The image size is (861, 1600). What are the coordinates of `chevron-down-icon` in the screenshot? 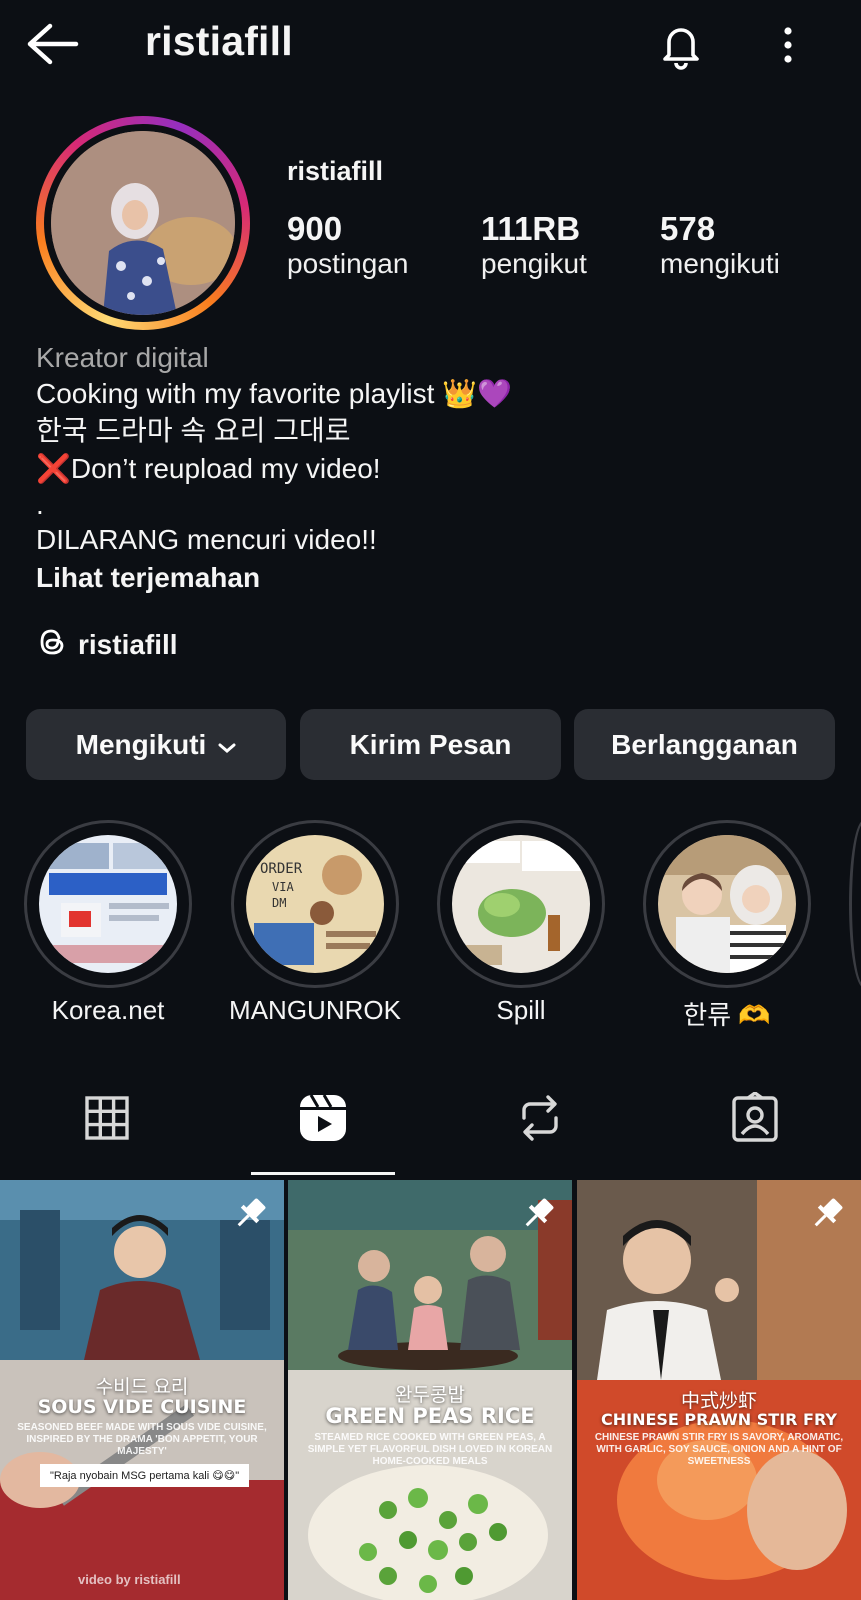 It's located at (227, 745).